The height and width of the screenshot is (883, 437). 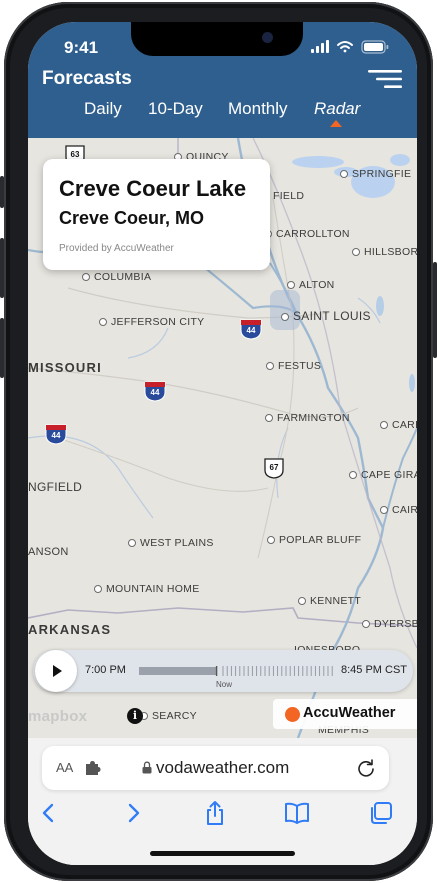 I want to click on map-city-label: MOUNTAIN HOME, so click(x=147, y=589).